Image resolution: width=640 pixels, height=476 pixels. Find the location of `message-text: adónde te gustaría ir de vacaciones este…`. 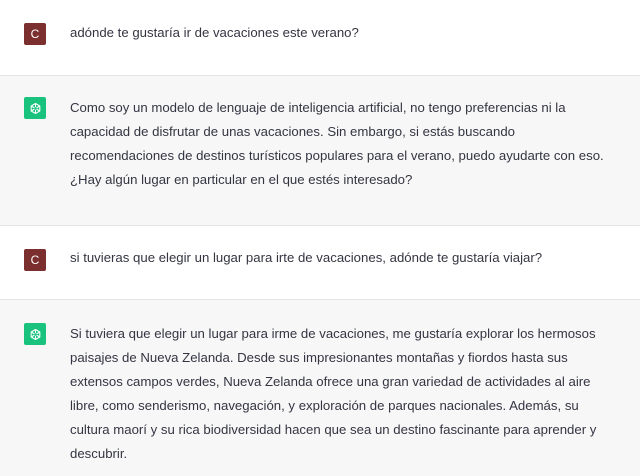

message-text: adónde te gustaría ir de vacaciones este… is located at coordinates (214, 32).